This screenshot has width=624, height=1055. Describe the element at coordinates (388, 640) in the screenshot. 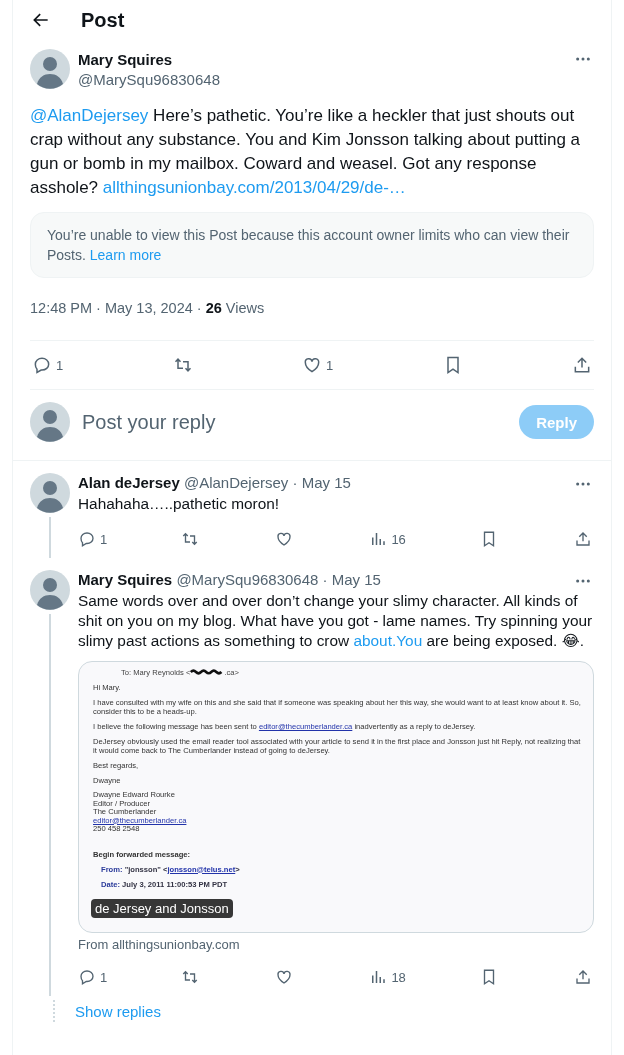

I see `inline-link: about.You` at that location.